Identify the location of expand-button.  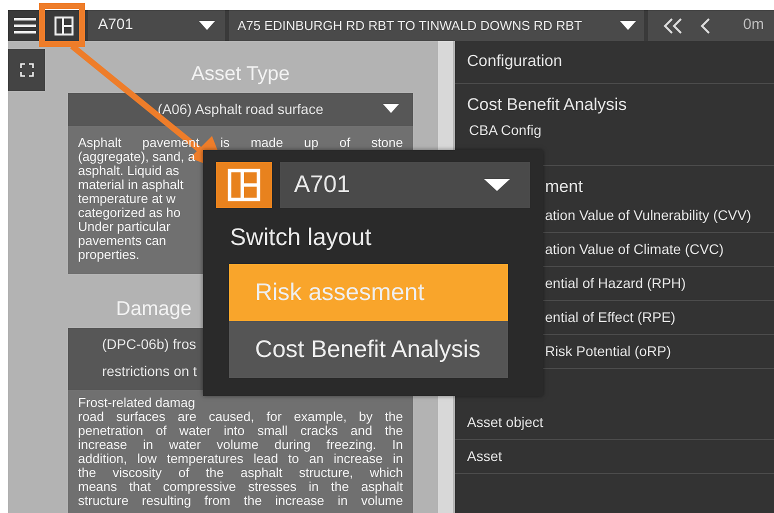
(26, 70).